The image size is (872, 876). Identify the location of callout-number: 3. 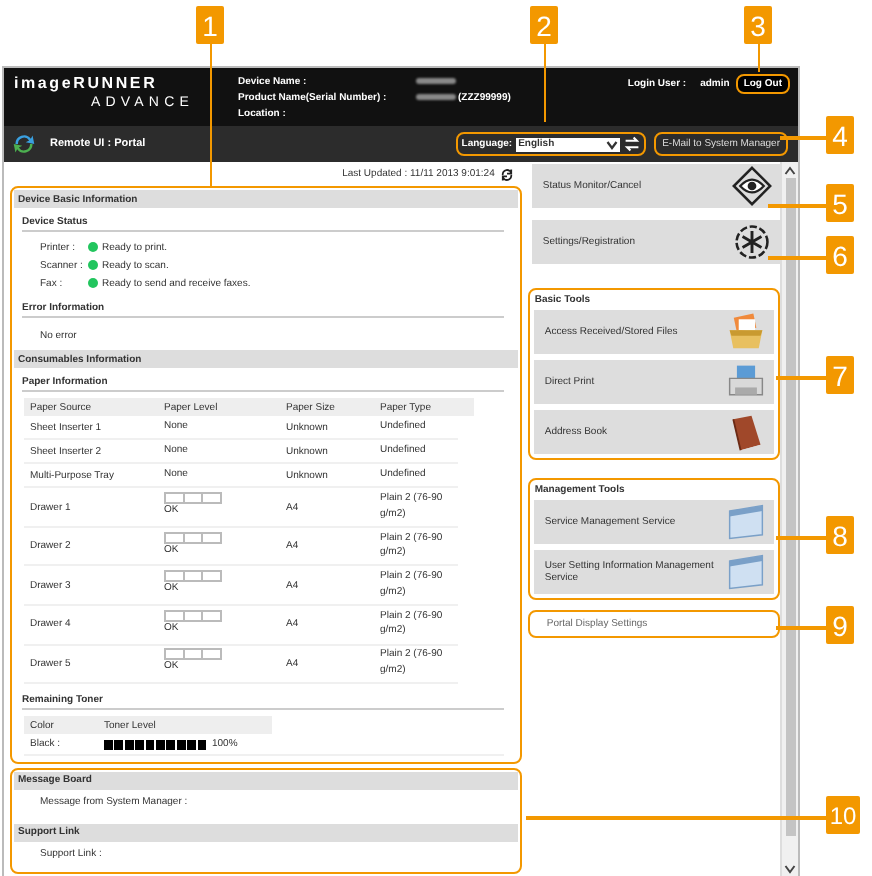
(758, 25).